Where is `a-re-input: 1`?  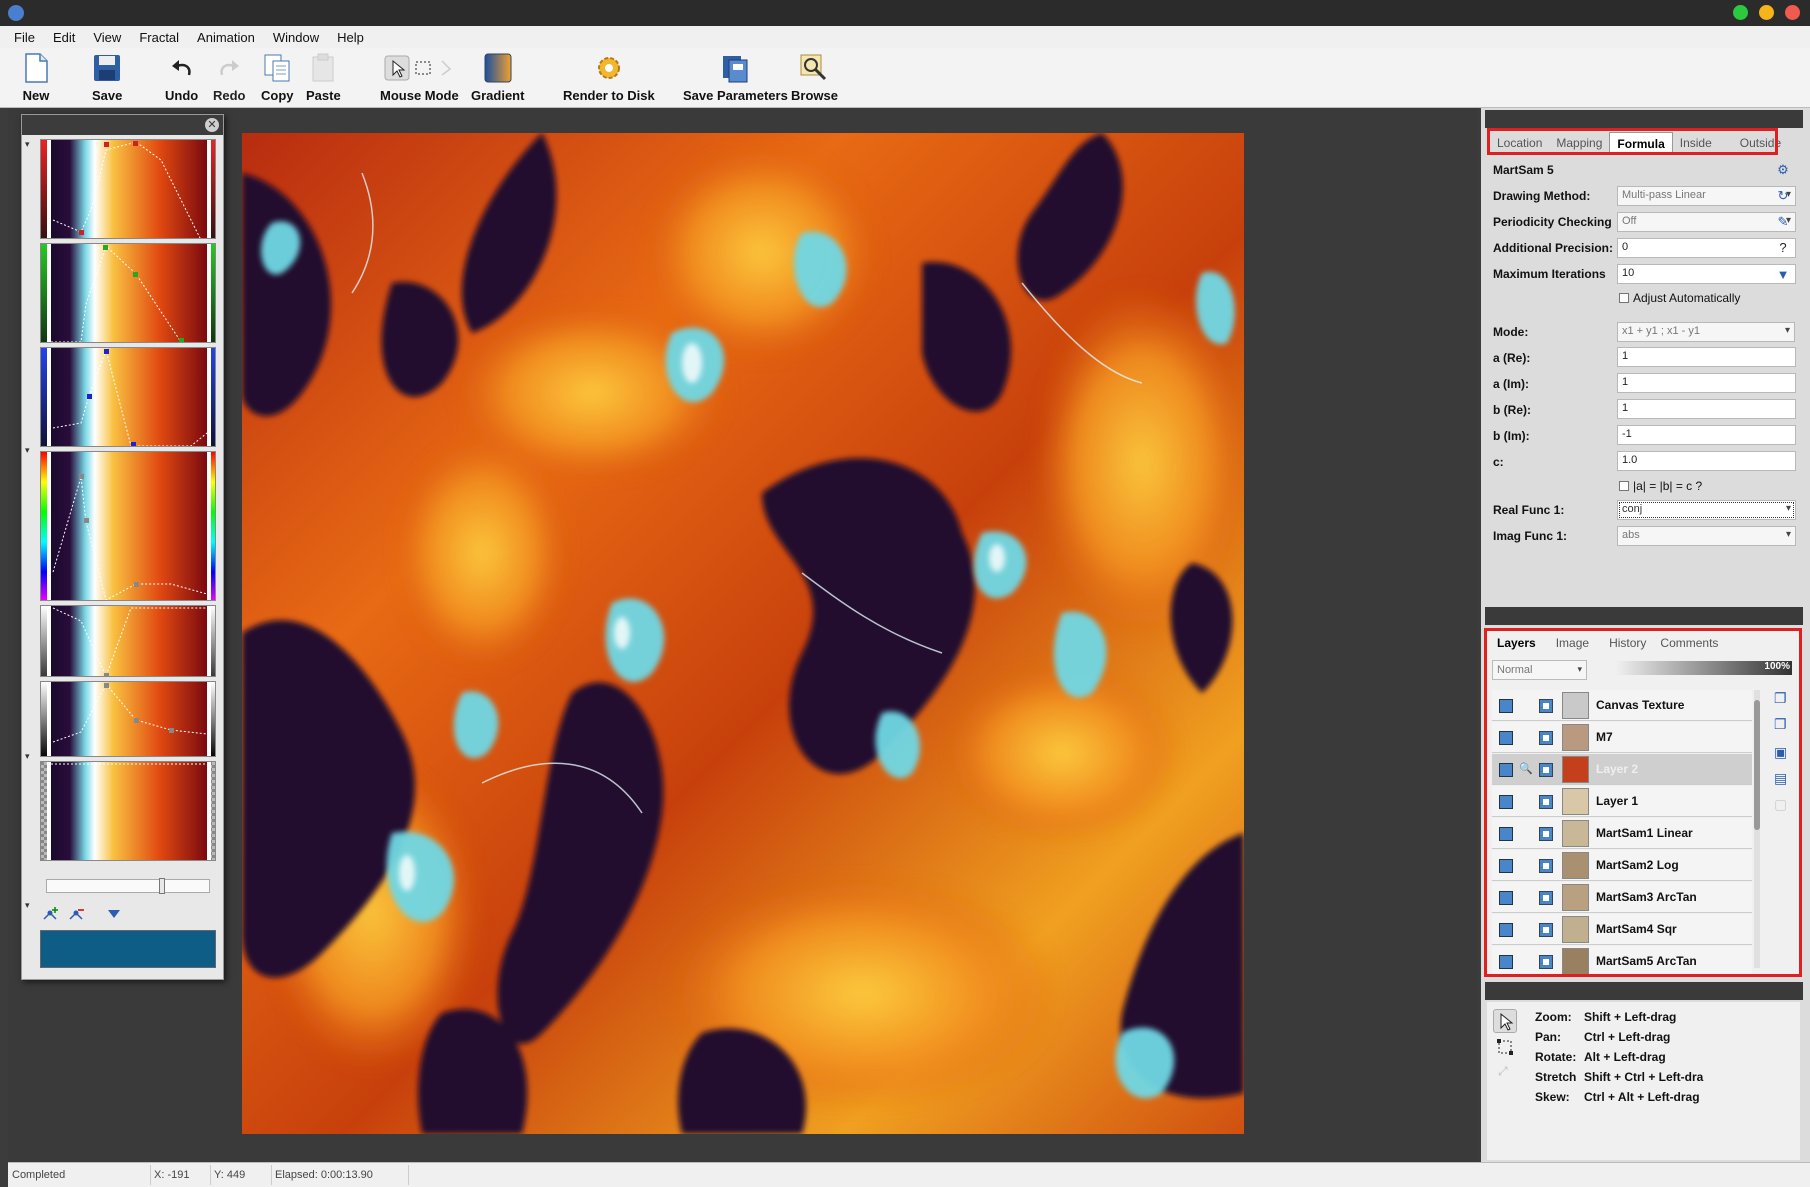 a-re-input: 1 is located at coordinates (1706, 357).